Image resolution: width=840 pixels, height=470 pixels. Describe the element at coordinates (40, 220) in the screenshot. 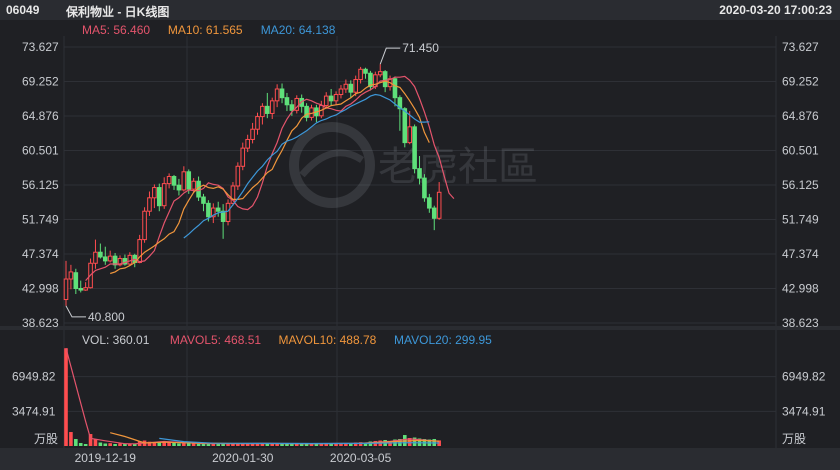

I see `price-tick-left: 51.749` at that location.